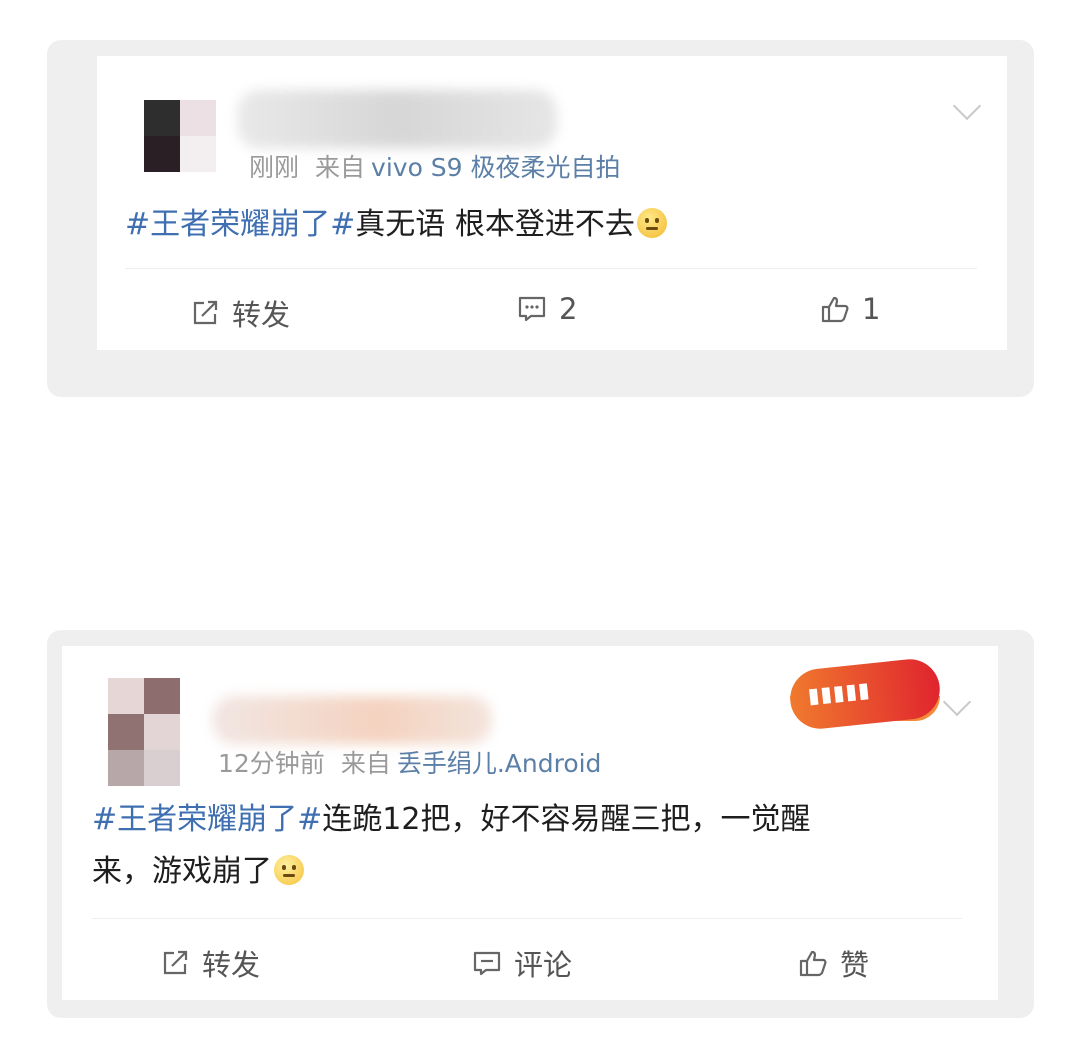 The image size is (1080, 1039). I want to click on post-body-line2-row: 来，游戏崩了, so click(532, 872).